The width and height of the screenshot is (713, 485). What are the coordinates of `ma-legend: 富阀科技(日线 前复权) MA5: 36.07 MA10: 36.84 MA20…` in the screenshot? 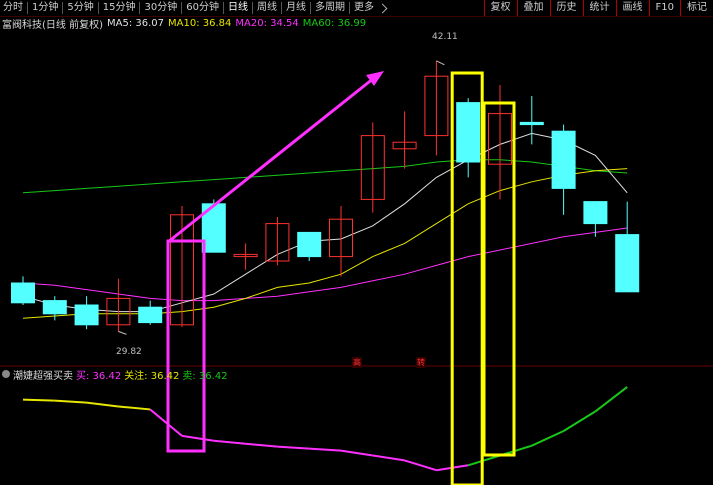 It's located at (186, 24).